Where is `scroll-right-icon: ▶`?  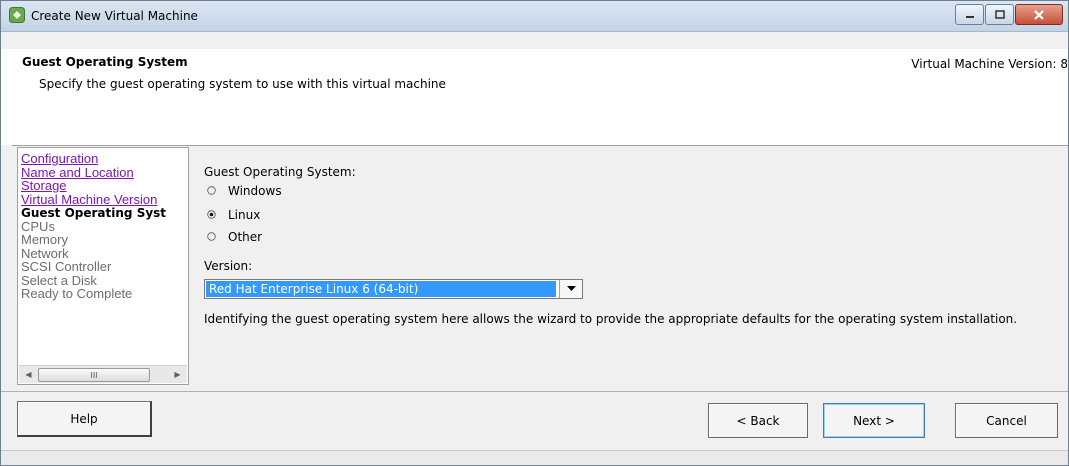
scroll-right-icon: ▶ is located at coordinates (177, 374).